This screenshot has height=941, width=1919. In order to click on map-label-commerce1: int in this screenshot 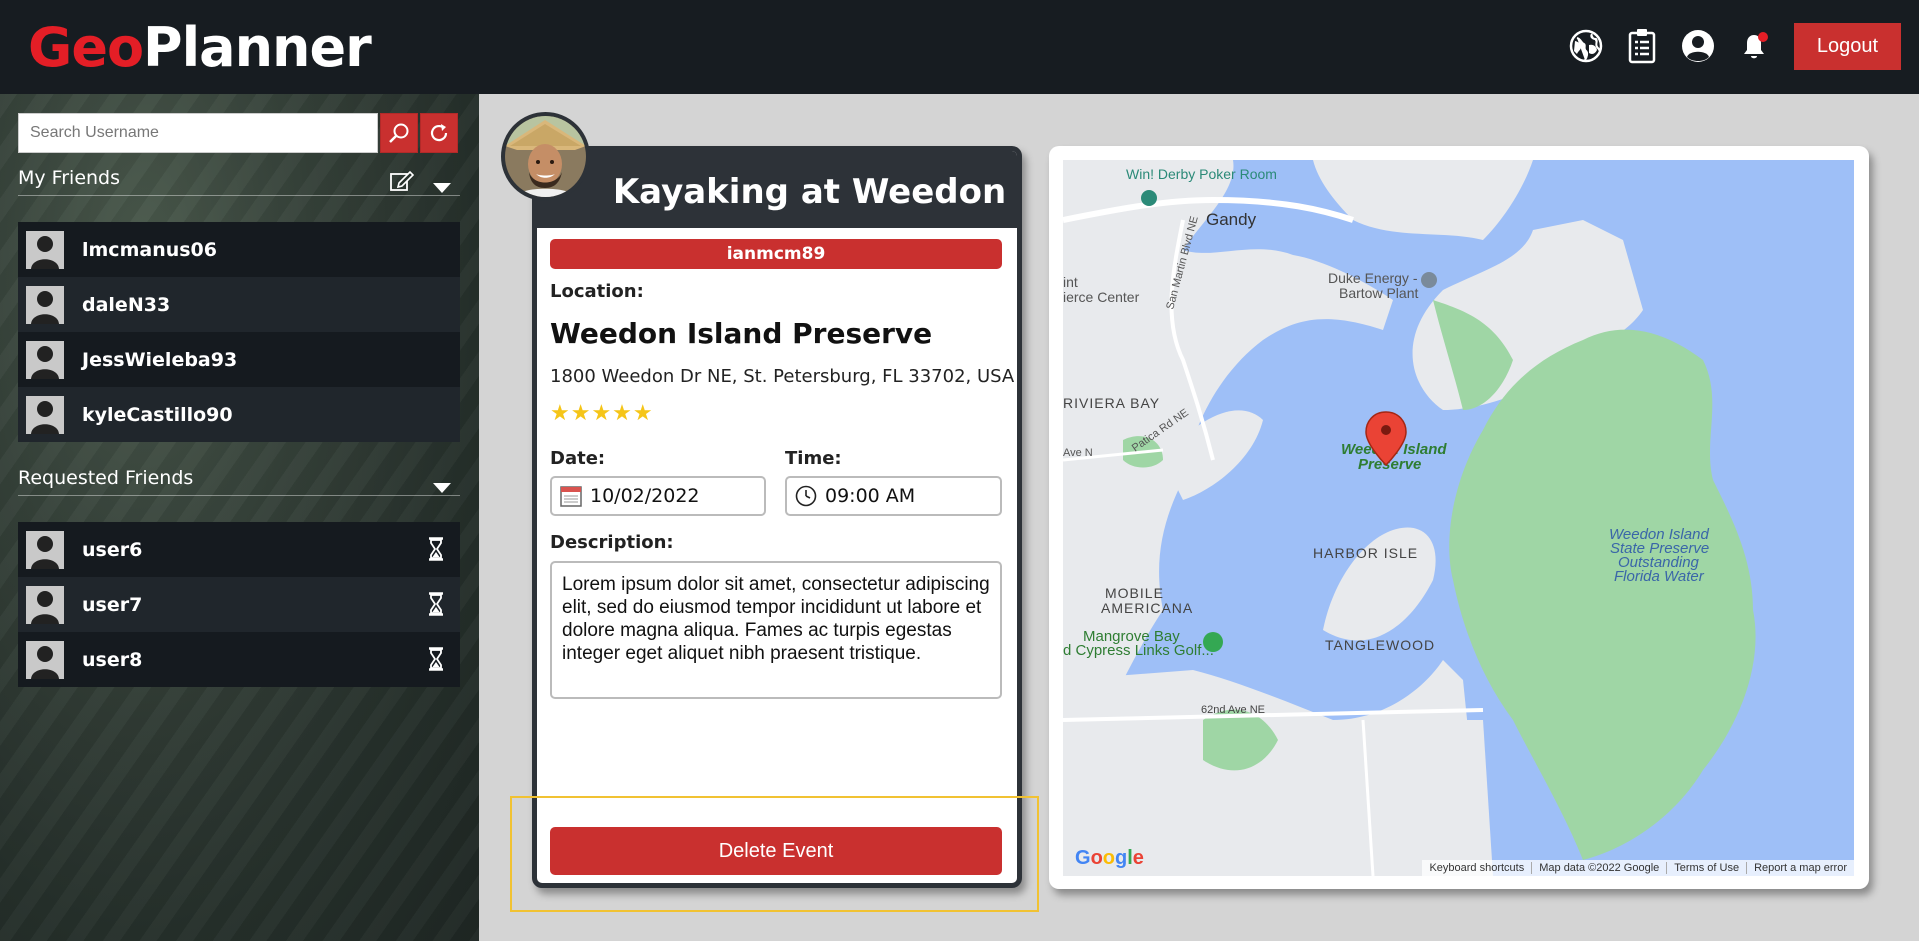, I will do `click(1070, 282)`.